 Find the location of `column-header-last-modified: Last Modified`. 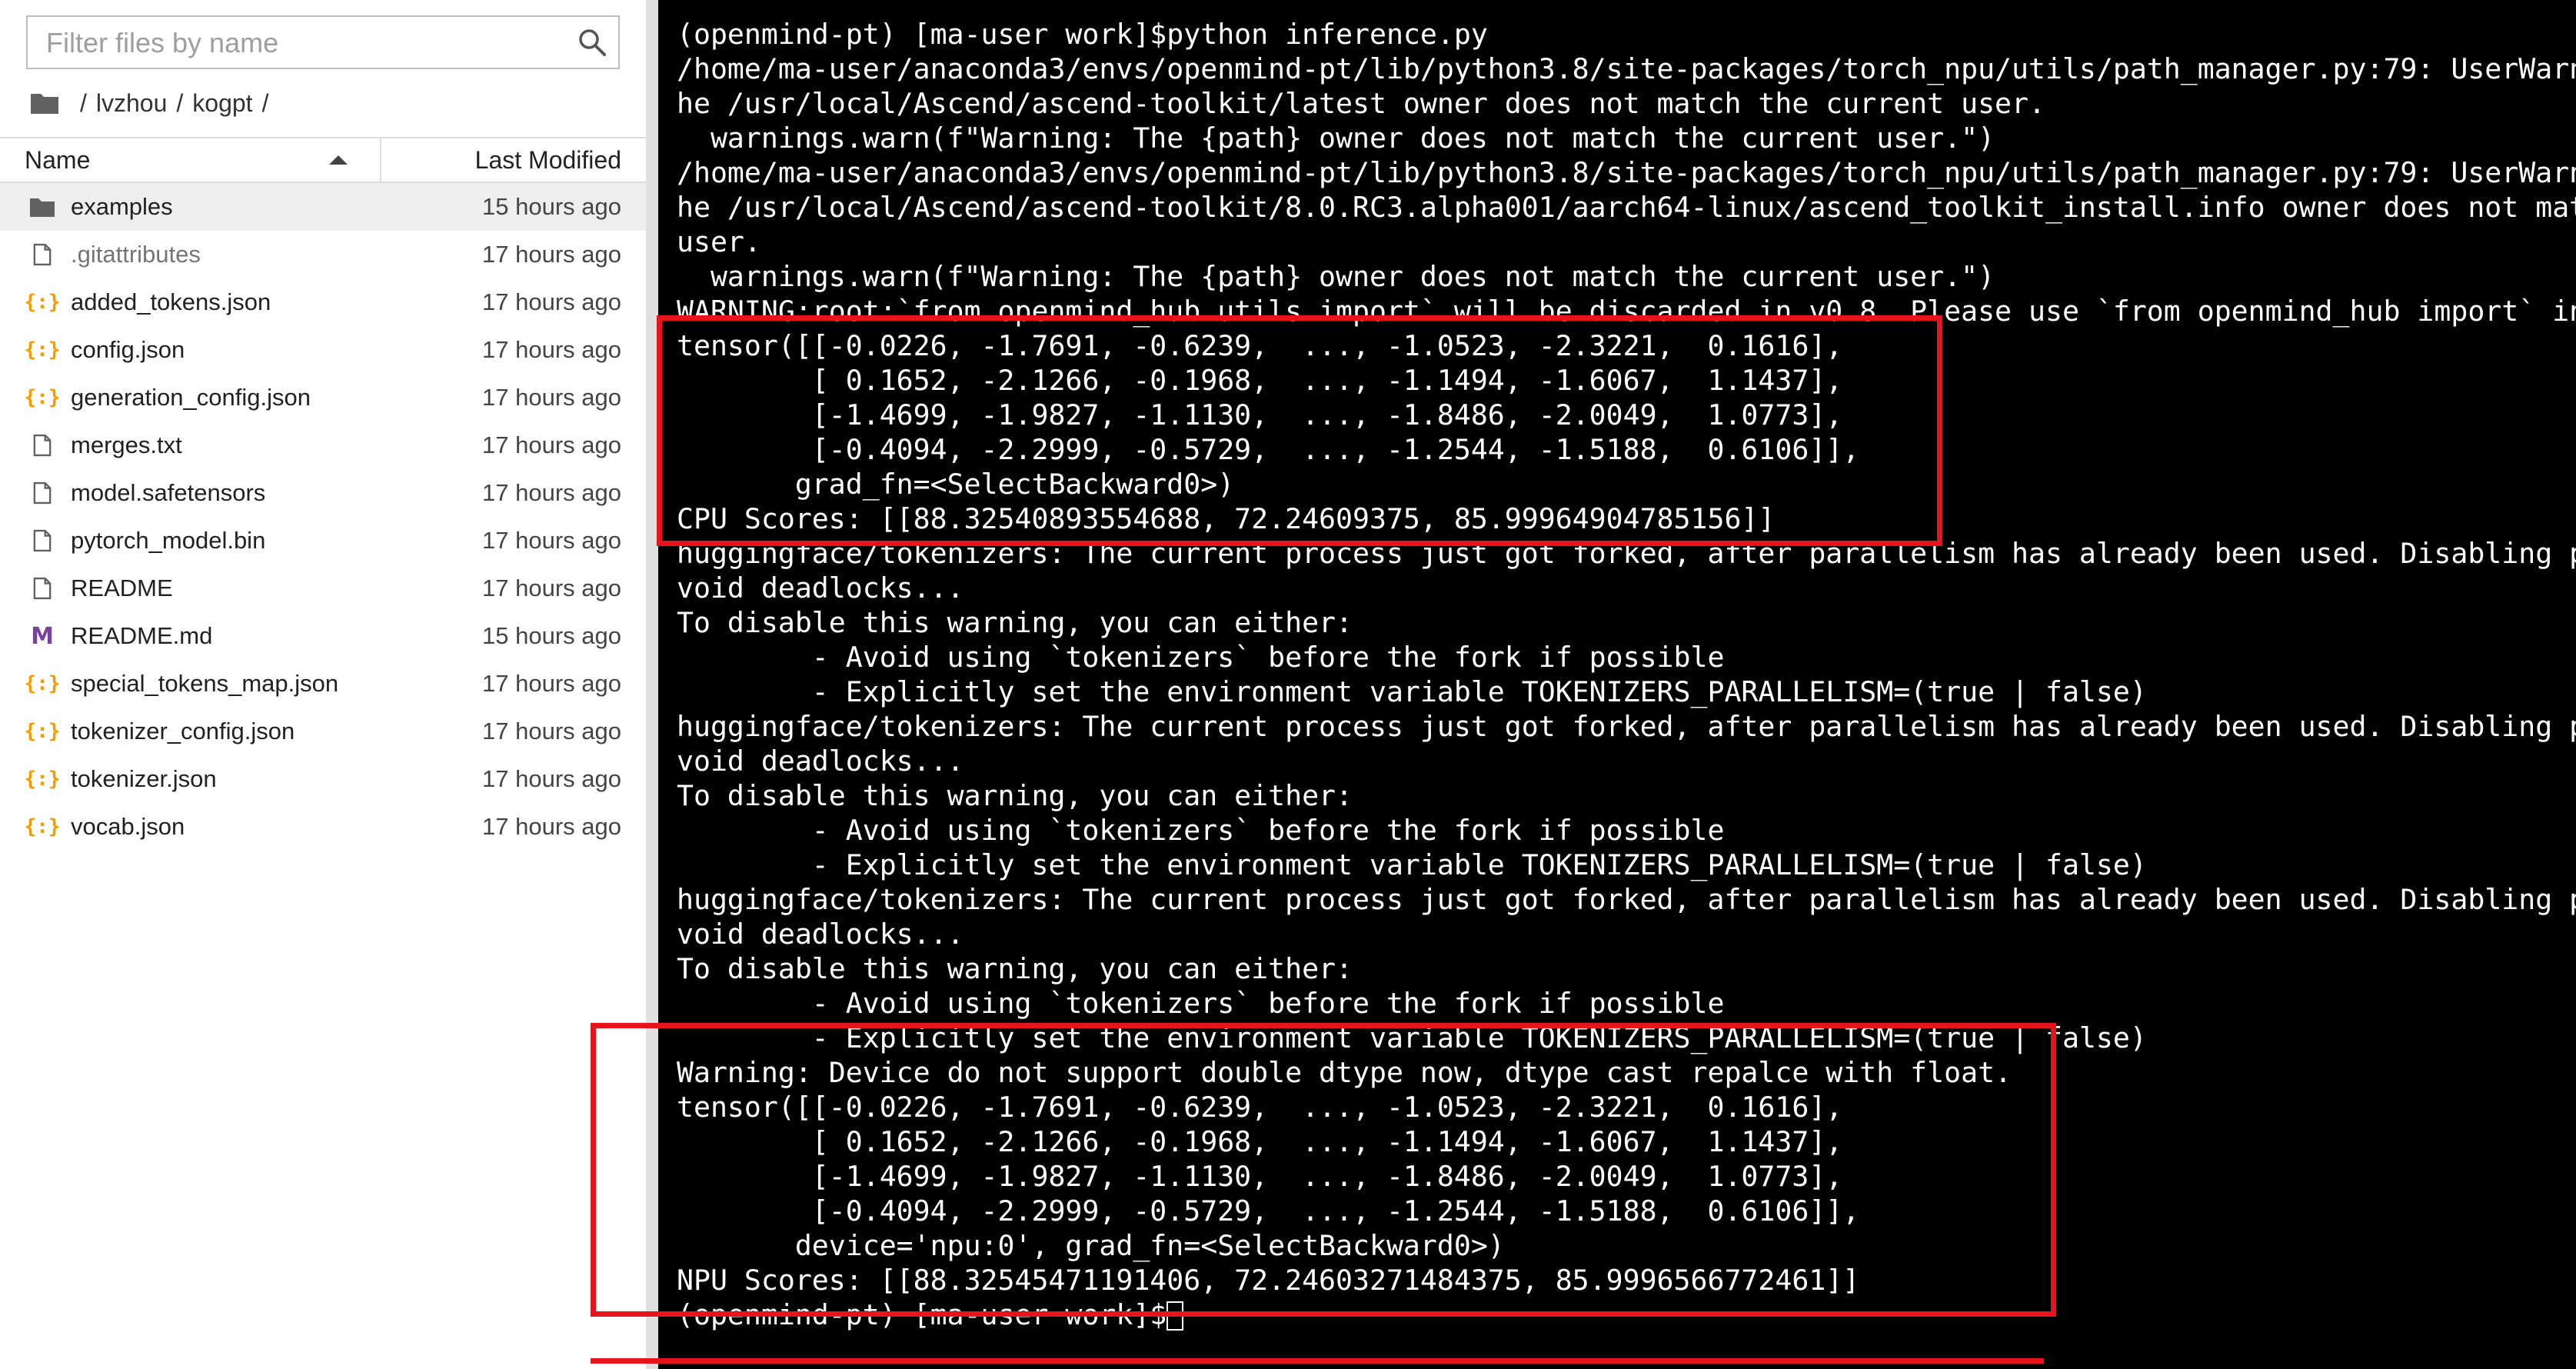

column-header-last-modified: Last Modified is located at coordinates (548, 160).